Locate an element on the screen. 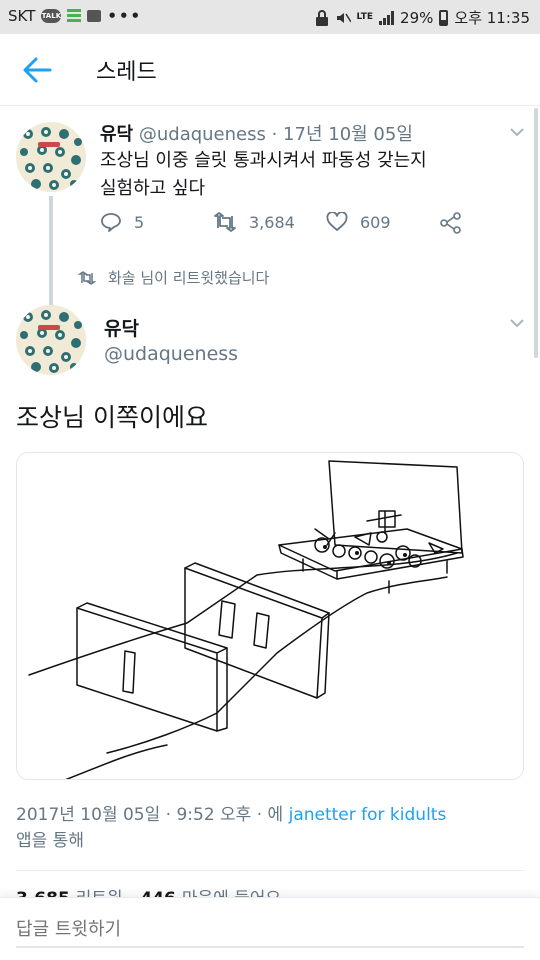  carrier-label: SKT is located at coordinates (22, 16).